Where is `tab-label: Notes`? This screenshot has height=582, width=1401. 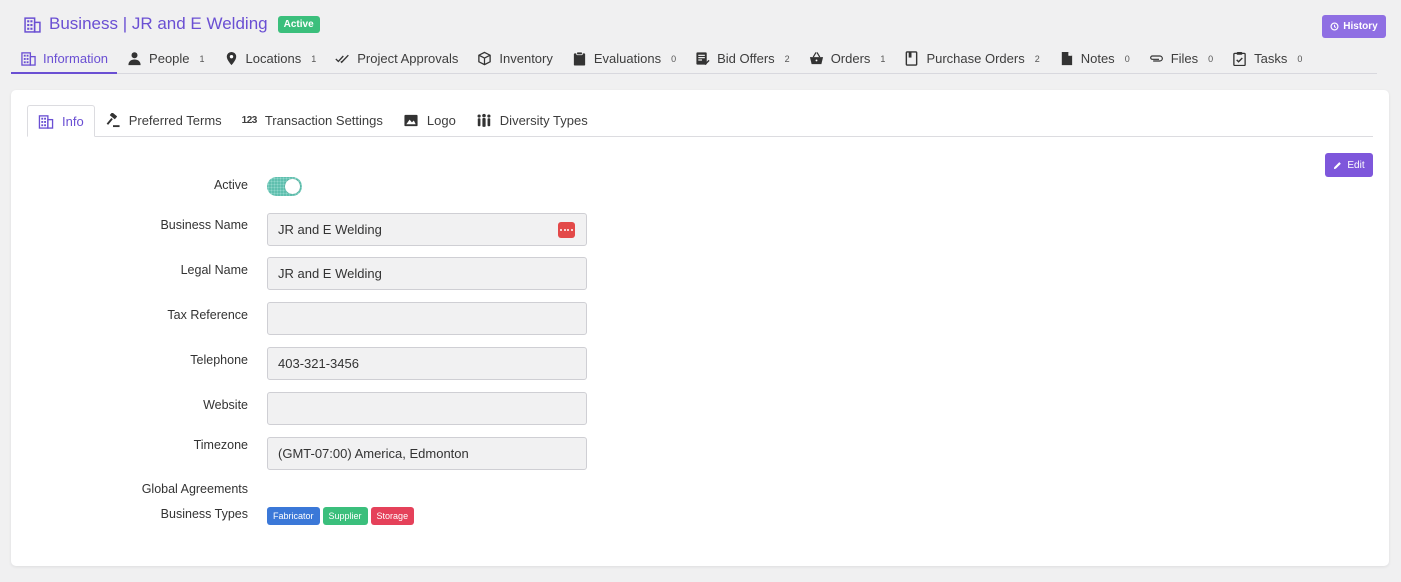
tab-label: Notes is located at coordinates (1097, 58).